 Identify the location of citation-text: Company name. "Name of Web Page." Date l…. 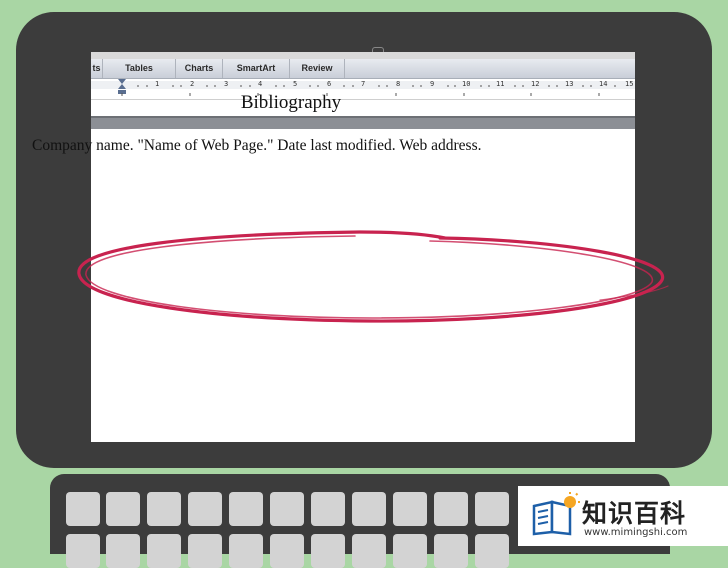
(257, 145).